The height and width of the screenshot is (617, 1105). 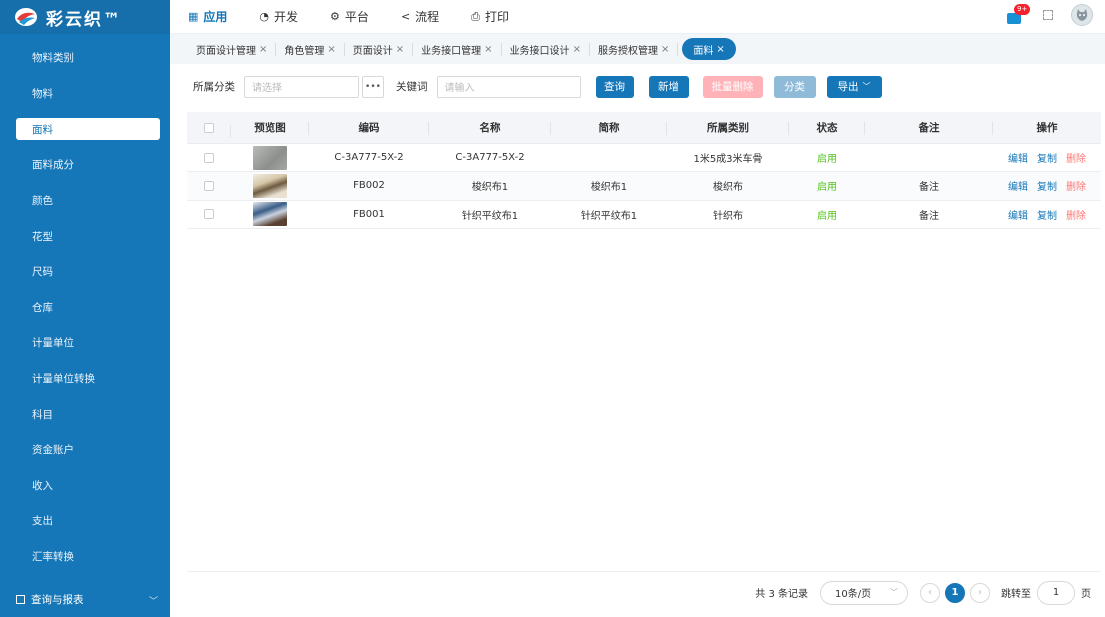 I want to click on batch-delete-button: 批量删除, so click(x=732, y=86).